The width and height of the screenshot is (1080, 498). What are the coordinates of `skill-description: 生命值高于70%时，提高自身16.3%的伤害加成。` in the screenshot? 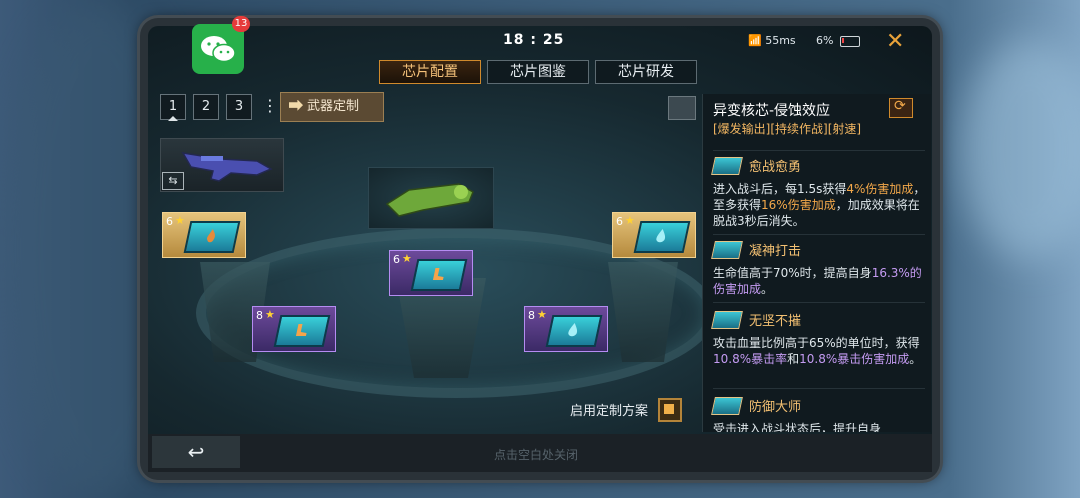 It's located at (820, 281).